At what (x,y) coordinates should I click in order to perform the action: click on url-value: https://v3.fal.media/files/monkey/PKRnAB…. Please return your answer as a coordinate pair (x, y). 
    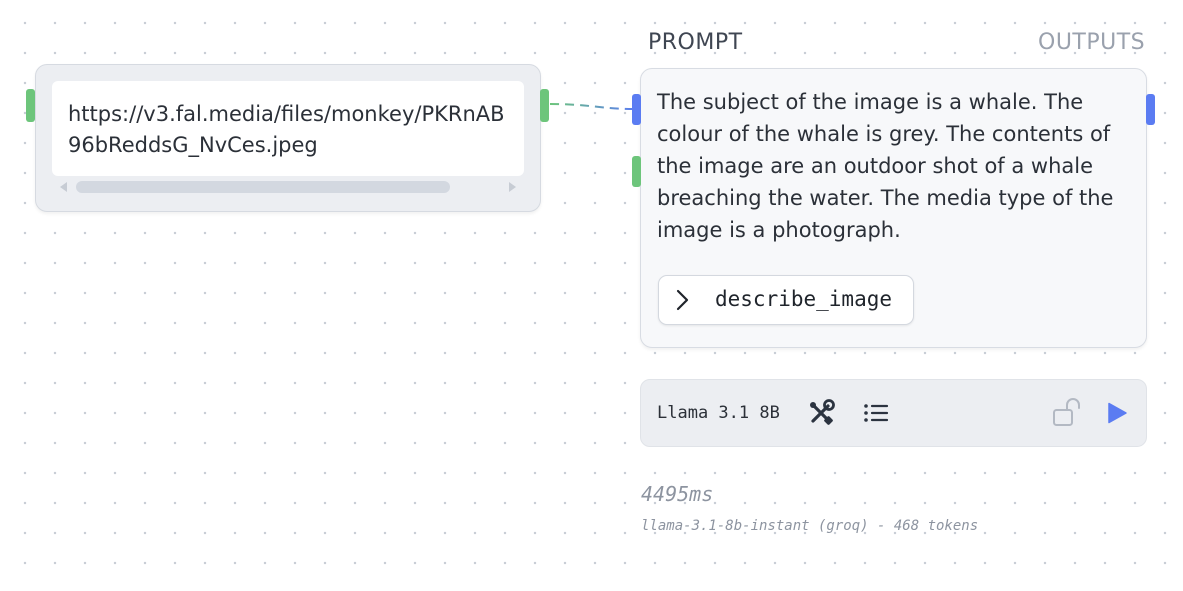
    Looking at the image, I should click on (292, 130).